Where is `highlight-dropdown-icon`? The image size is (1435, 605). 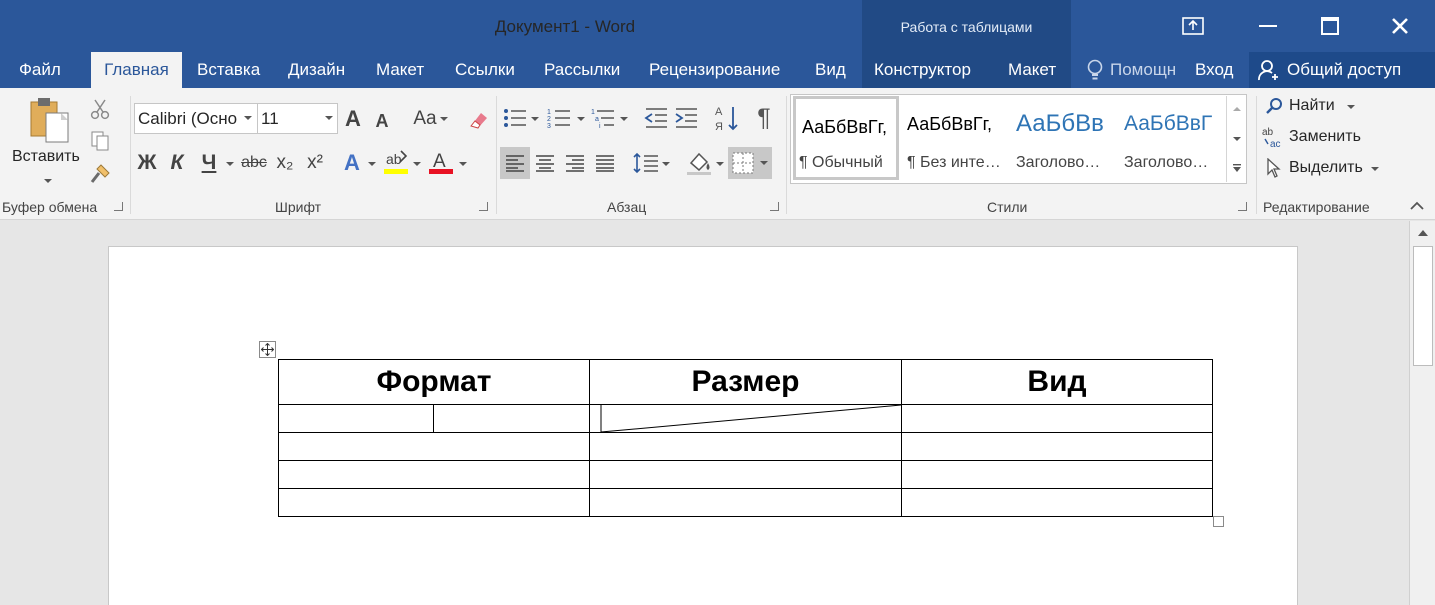 highlight-dropdown-icon is located at coordinates (417, 164).